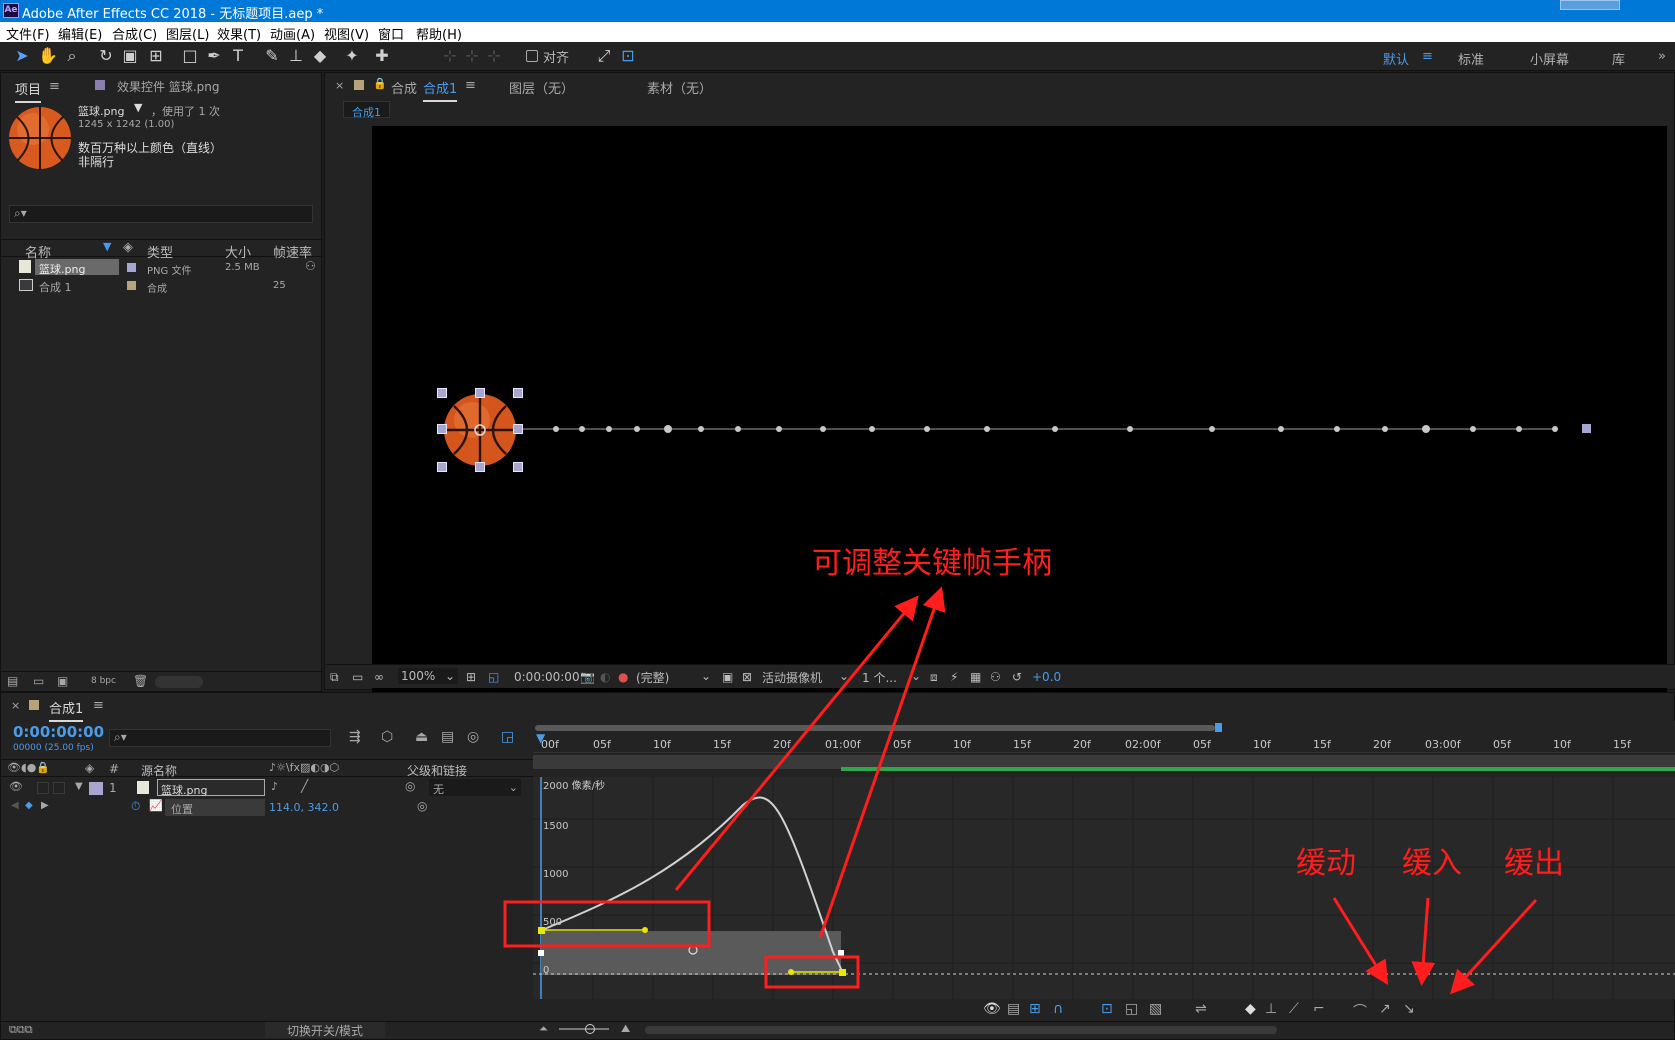  Describe the element at coordinates (934, 677) in the screenshot. I see `toggle-pixel-aspect-icon: ⧈` at that location.